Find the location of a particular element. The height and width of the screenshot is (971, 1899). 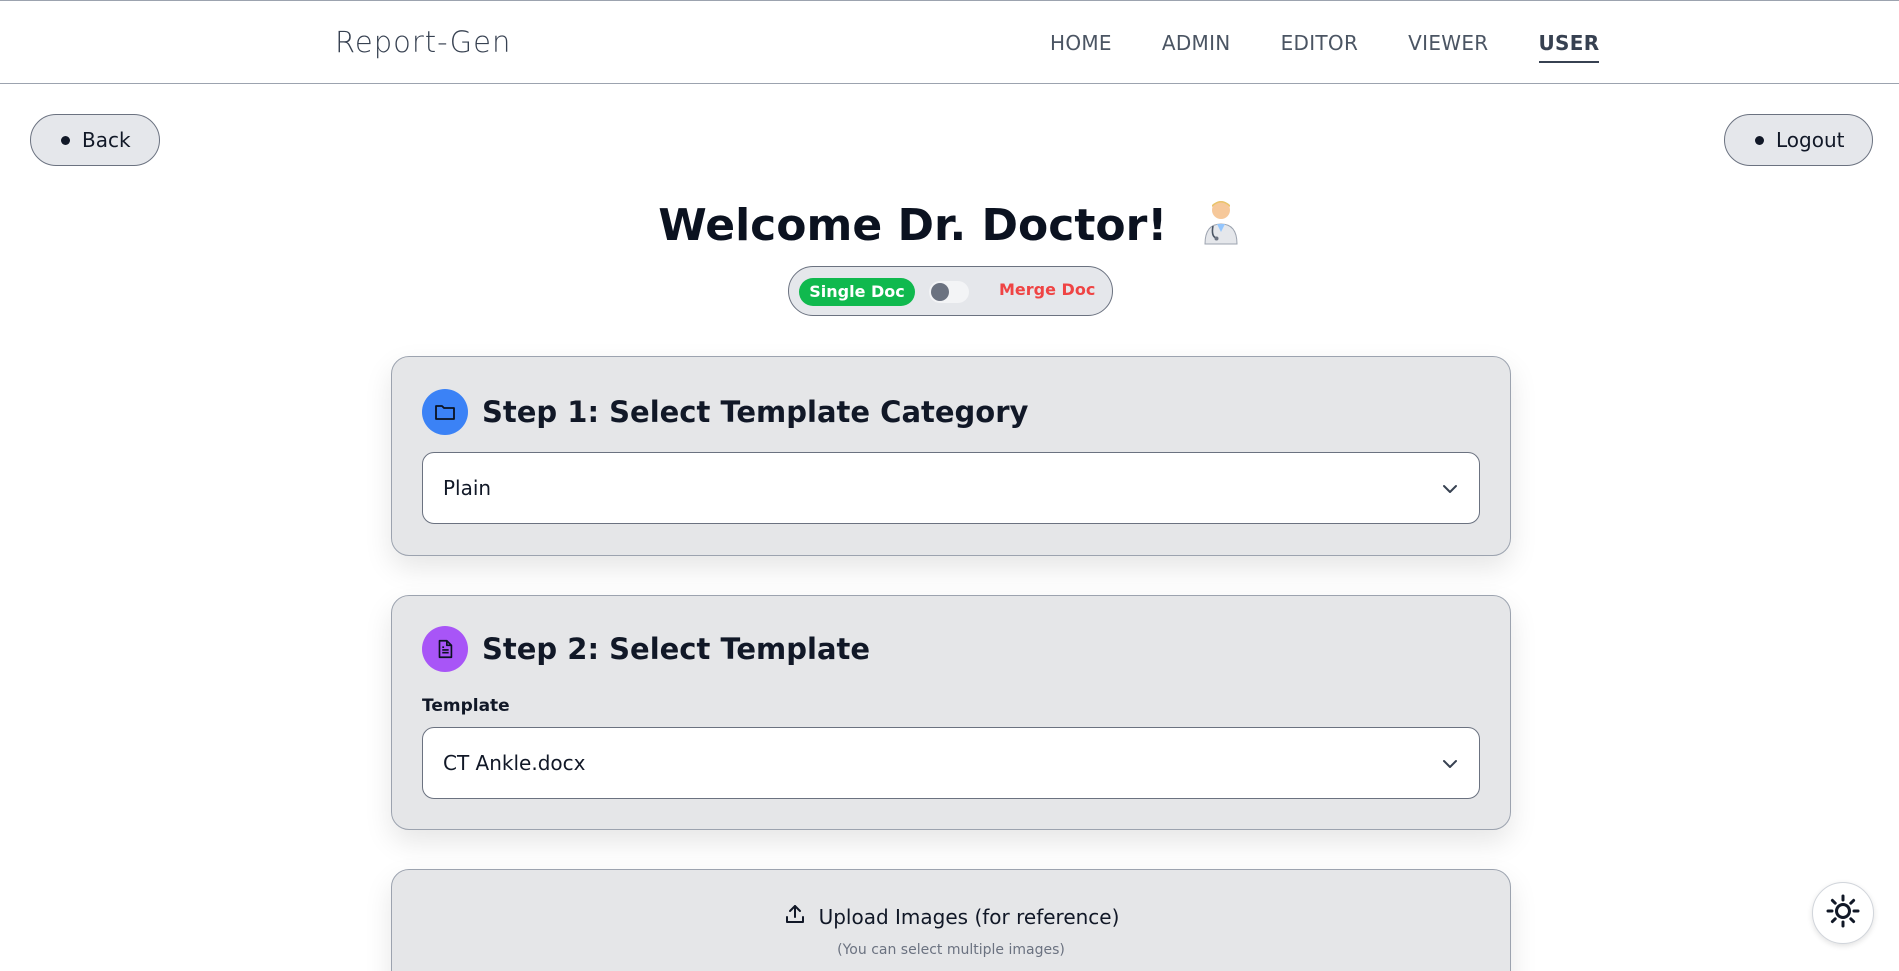

template-category-select: Plain is located at coordinates (951, 488).